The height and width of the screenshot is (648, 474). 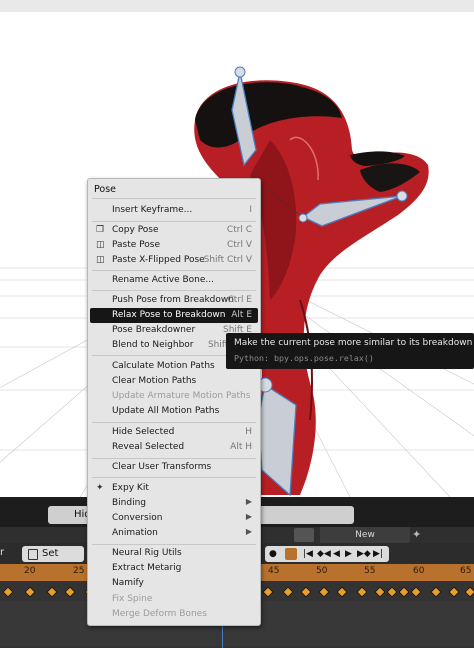 I want to click on menu-item-paste-pose: ◫ Paste Pose Ctrl V, so click(x=174, y=245).